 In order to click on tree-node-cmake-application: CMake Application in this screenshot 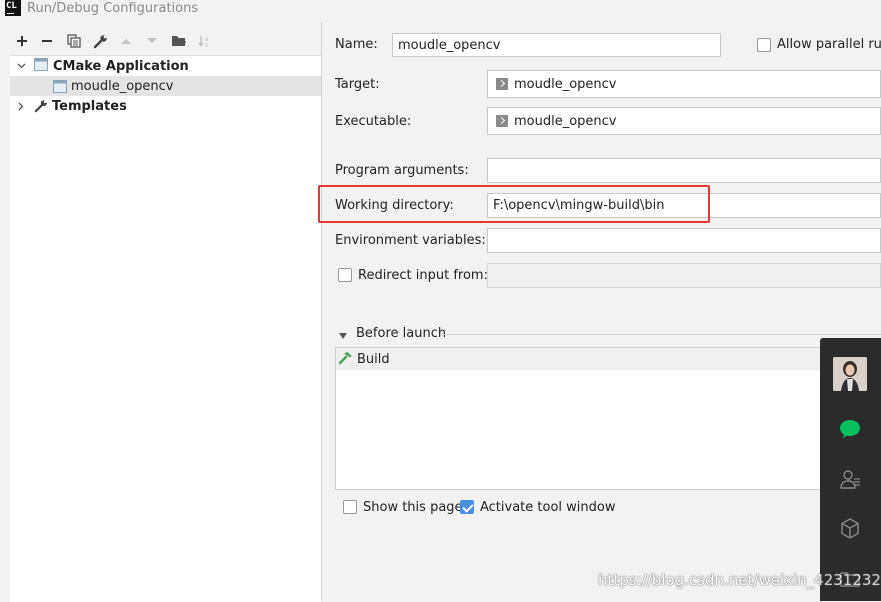, I will do `click(99, 66)`.